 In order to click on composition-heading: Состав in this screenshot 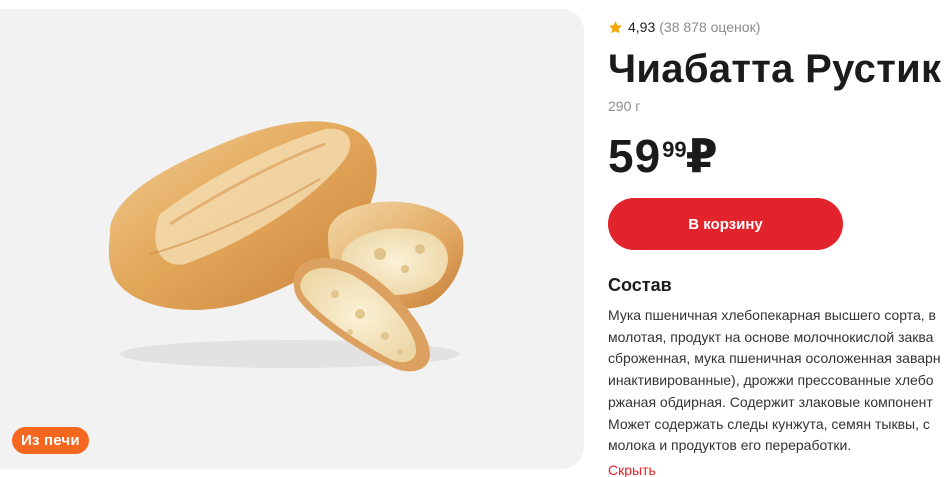, I will do `click(640, 285)`.